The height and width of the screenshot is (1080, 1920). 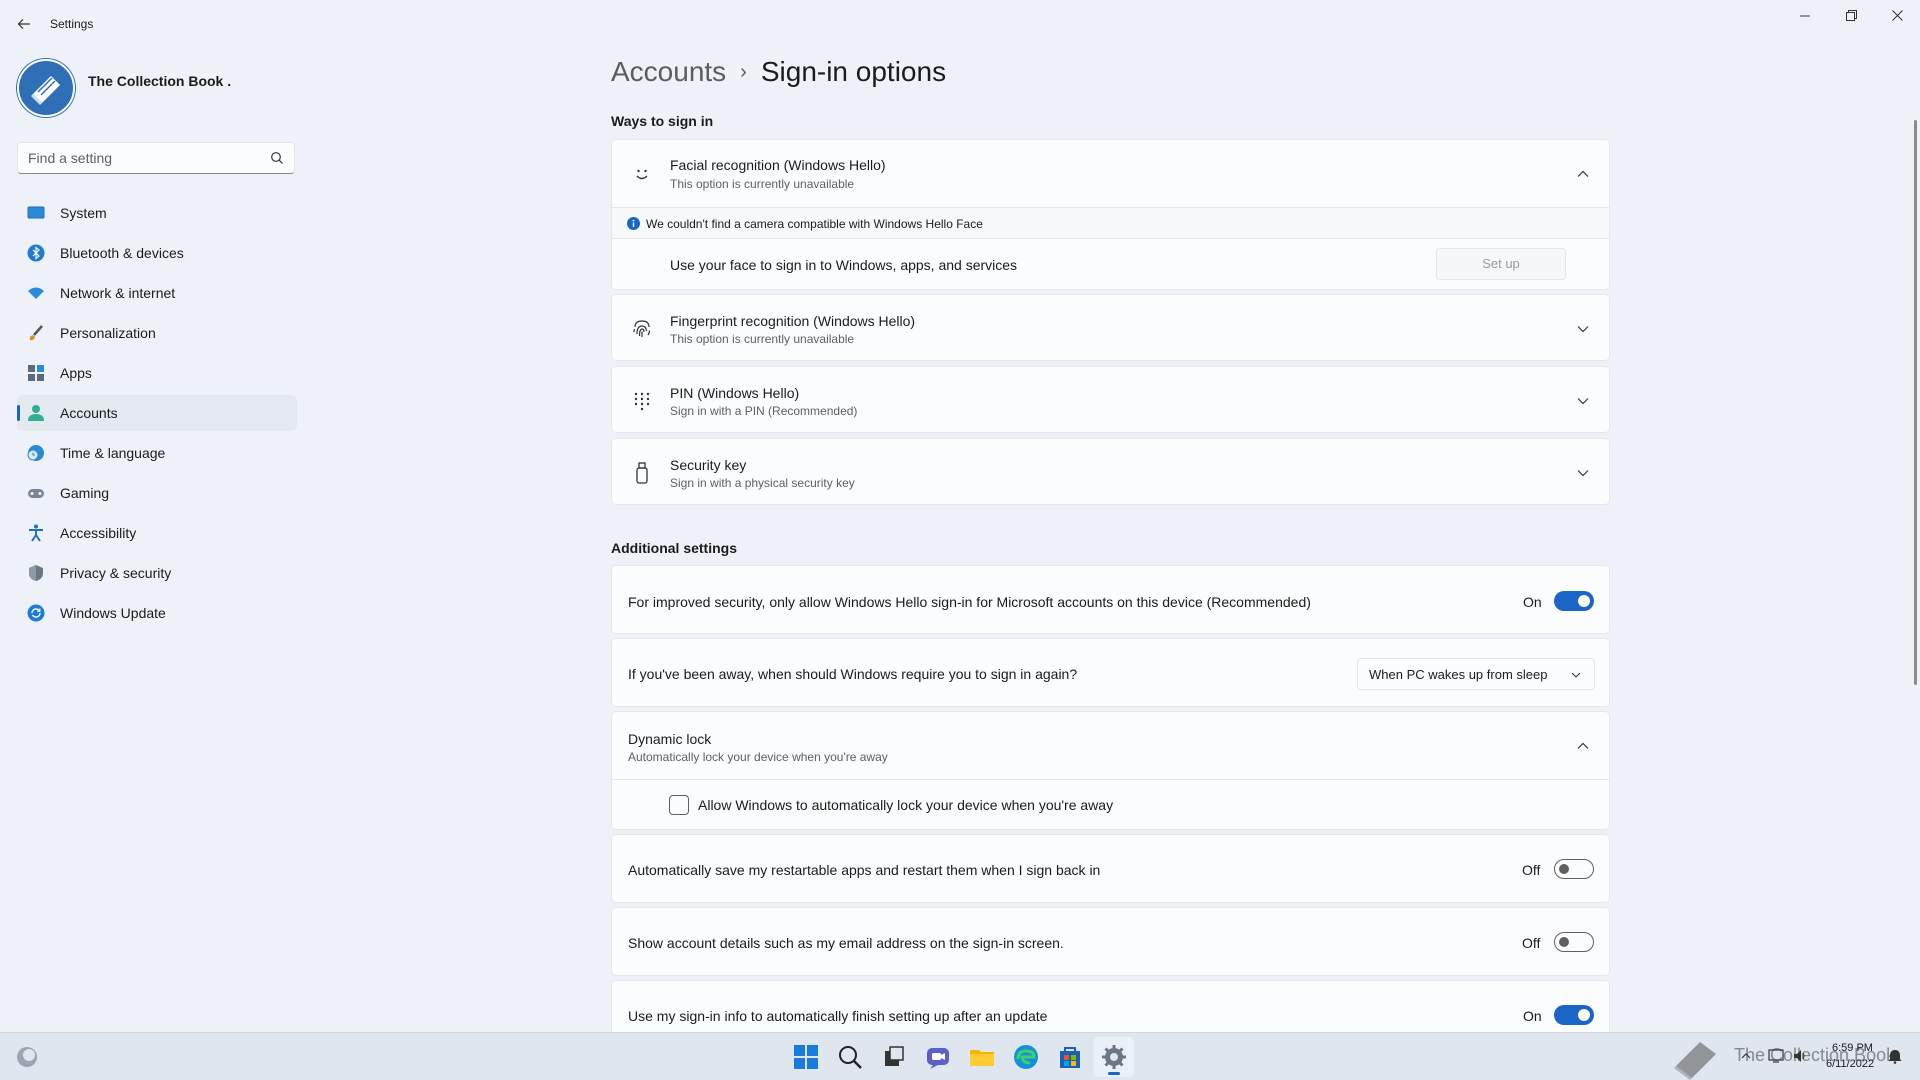 What do you see at coordinates (1574, 942) in the screenshot?
I see `account-details-toggle` at bounding box center [1574, 942].